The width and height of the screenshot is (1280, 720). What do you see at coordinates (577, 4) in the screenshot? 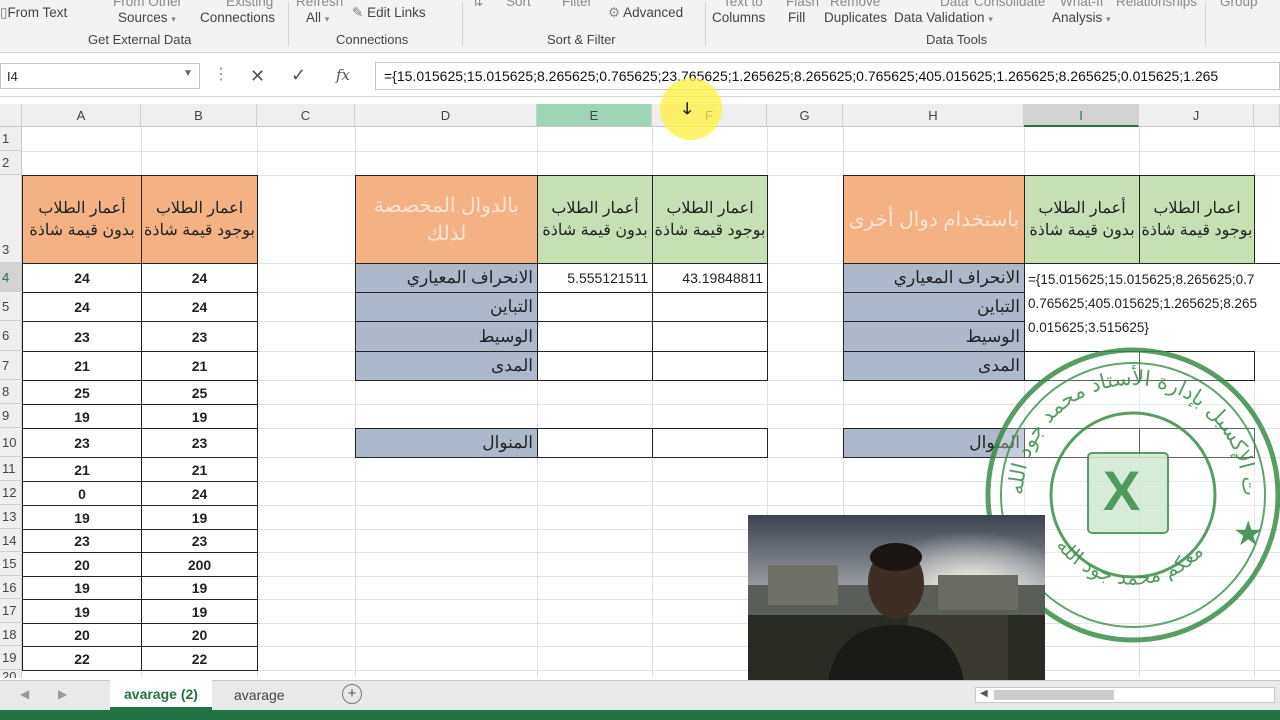
I see `filter-button: Filter` at bounding box center [577, 4].